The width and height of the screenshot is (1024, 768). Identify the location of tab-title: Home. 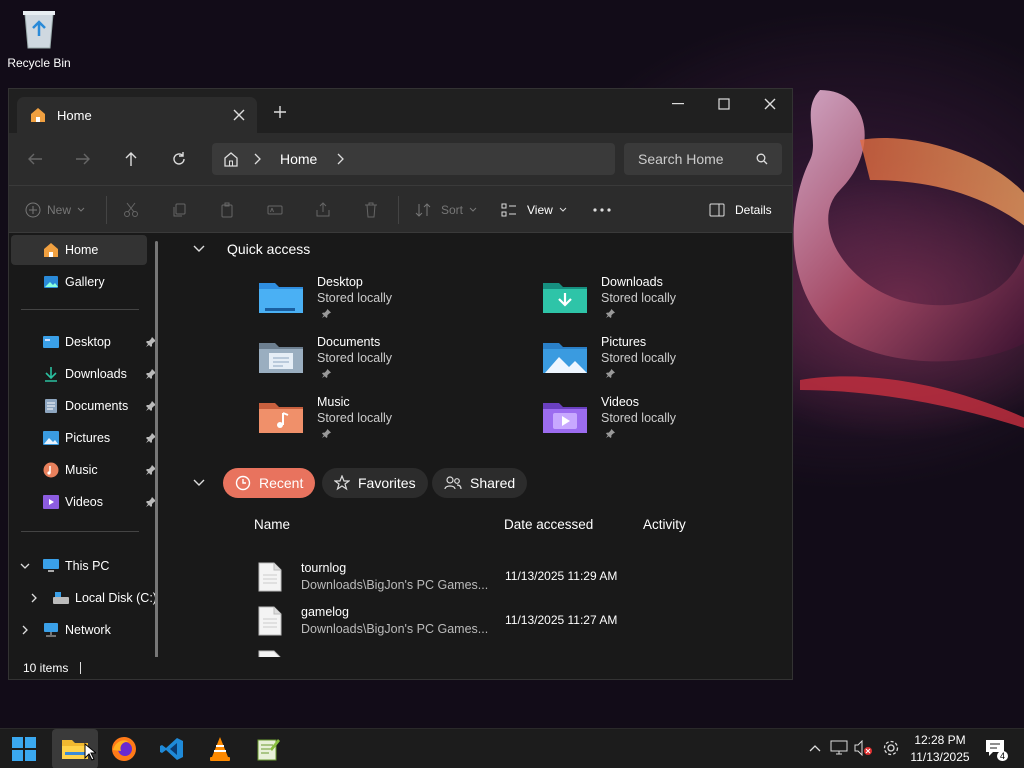
(74, 115).